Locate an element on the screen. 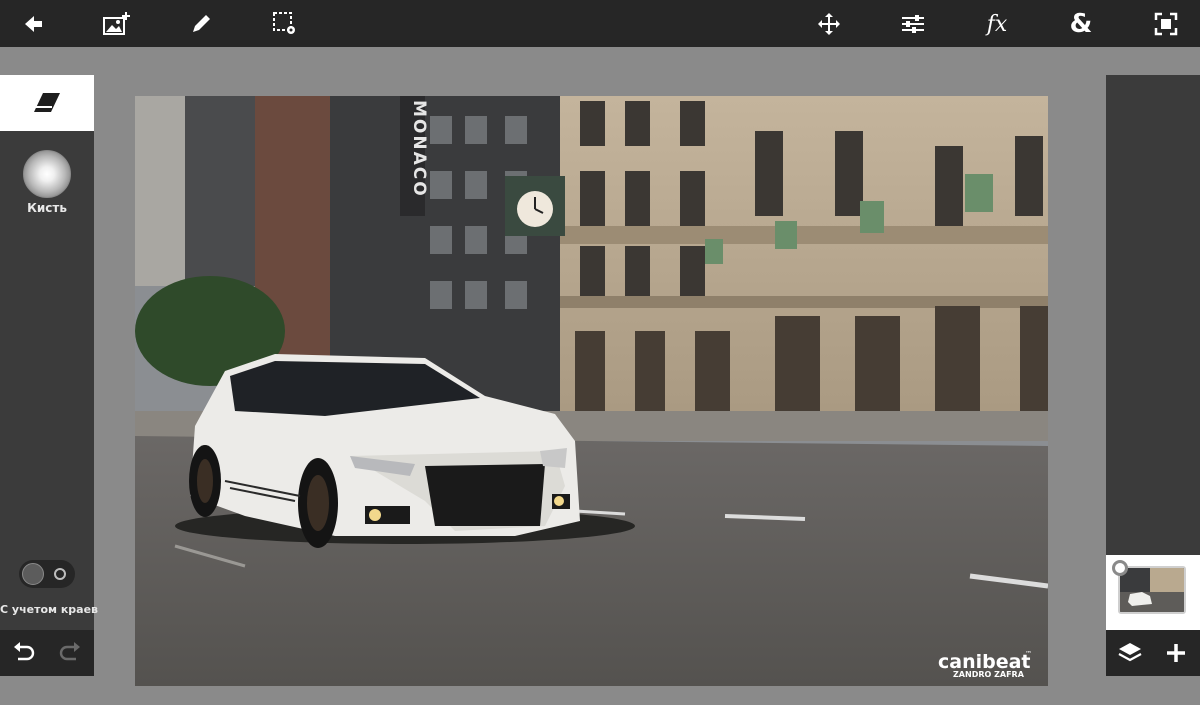 The width and height of the screenshot is (1200, 705). redo-icon is located at coordinates (70, 653).